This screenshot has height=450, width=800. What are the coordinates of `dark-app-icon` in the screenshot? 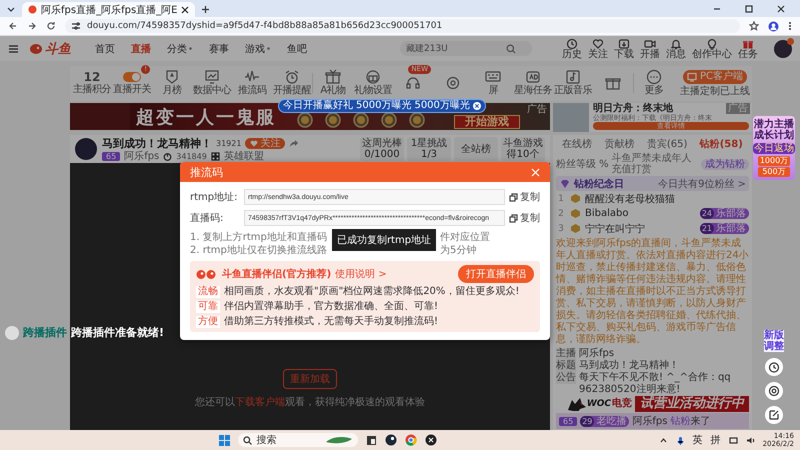 It's located at (431, 440).